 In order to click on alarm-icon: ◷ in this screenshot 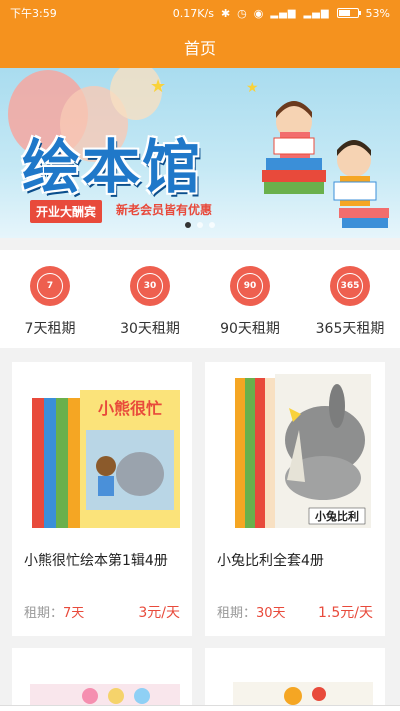, I will do `click(242, 13)`.